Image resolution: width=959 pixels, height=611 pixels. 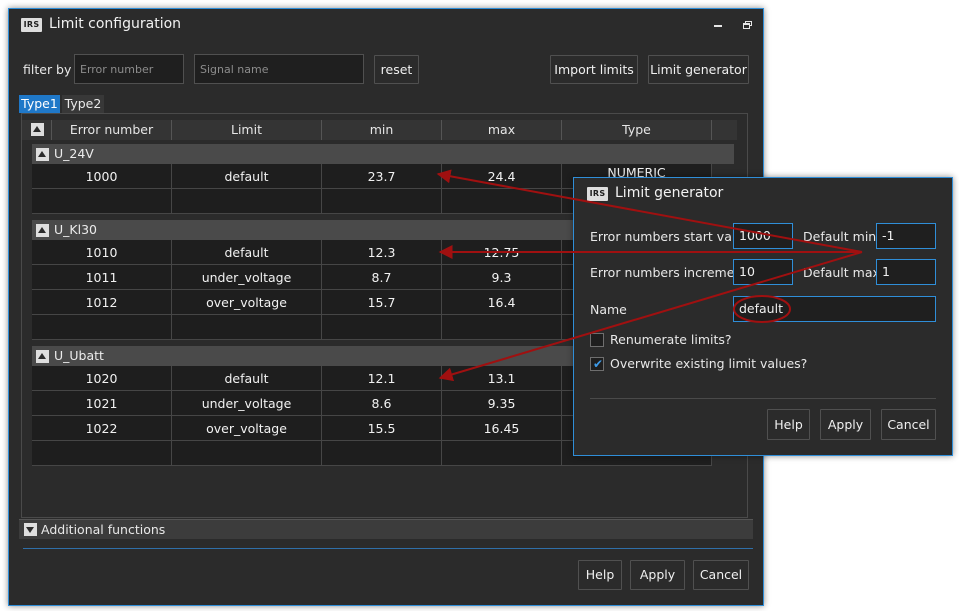 What do you see at coordinates (117, 69) in the screenshot?
I see `error-number-placeholder: Error number` at bounding box center [117, 69].